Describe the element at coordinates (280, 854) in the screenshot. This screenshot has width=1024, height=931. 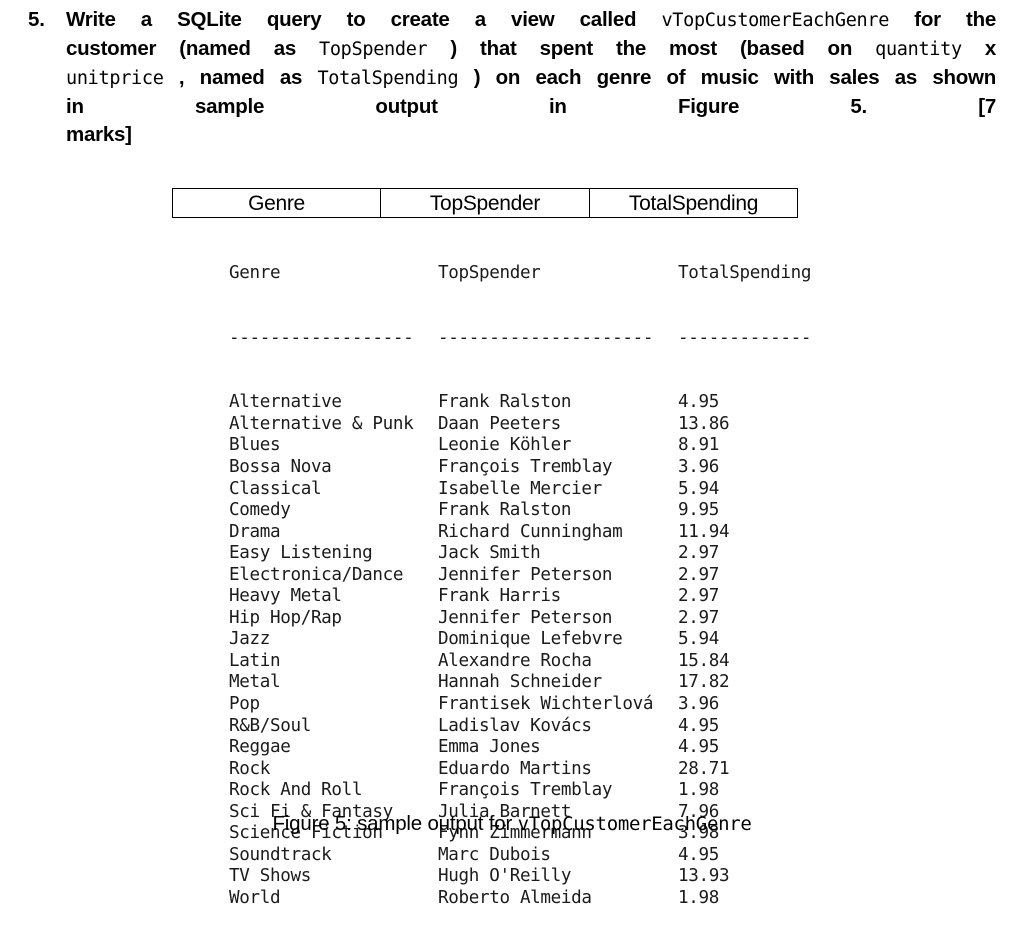
I see `cell-genre: Soundtrack` at that location.